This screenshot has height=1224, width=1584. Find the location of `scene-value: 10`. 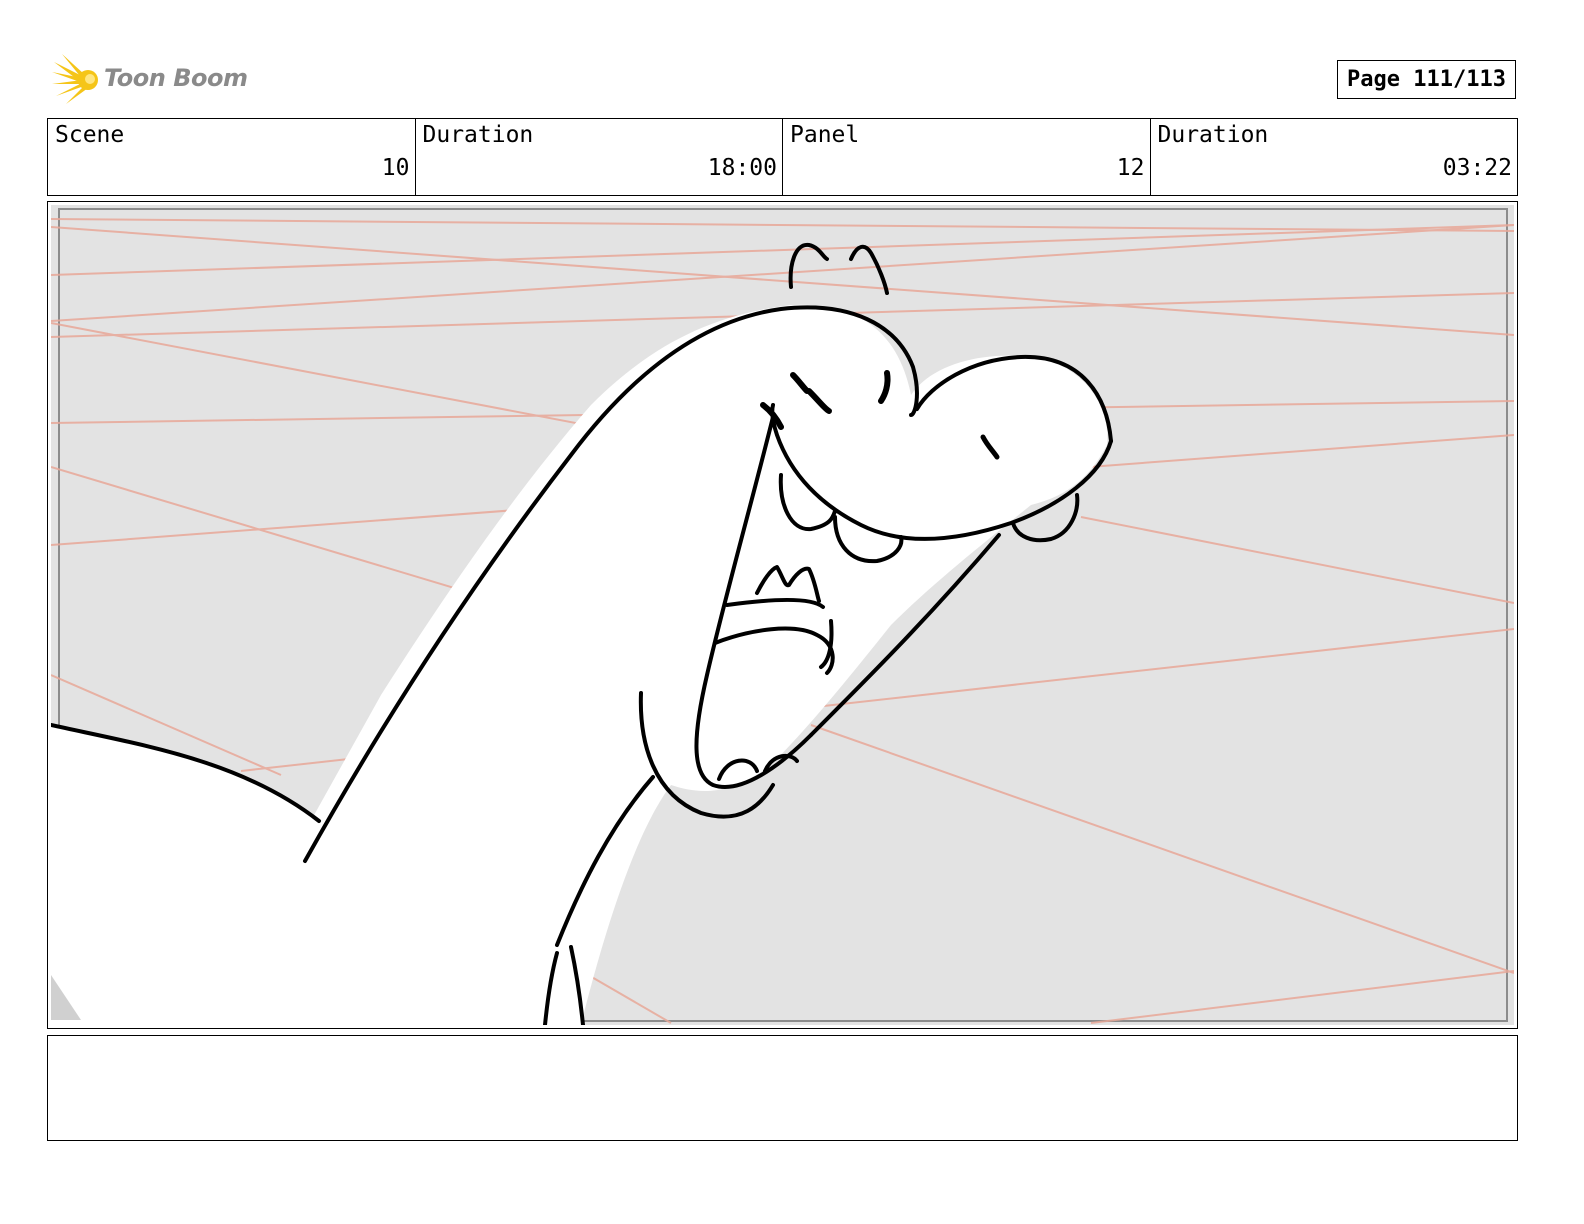

scene-value: 10 is located at coordinates (395, 168).